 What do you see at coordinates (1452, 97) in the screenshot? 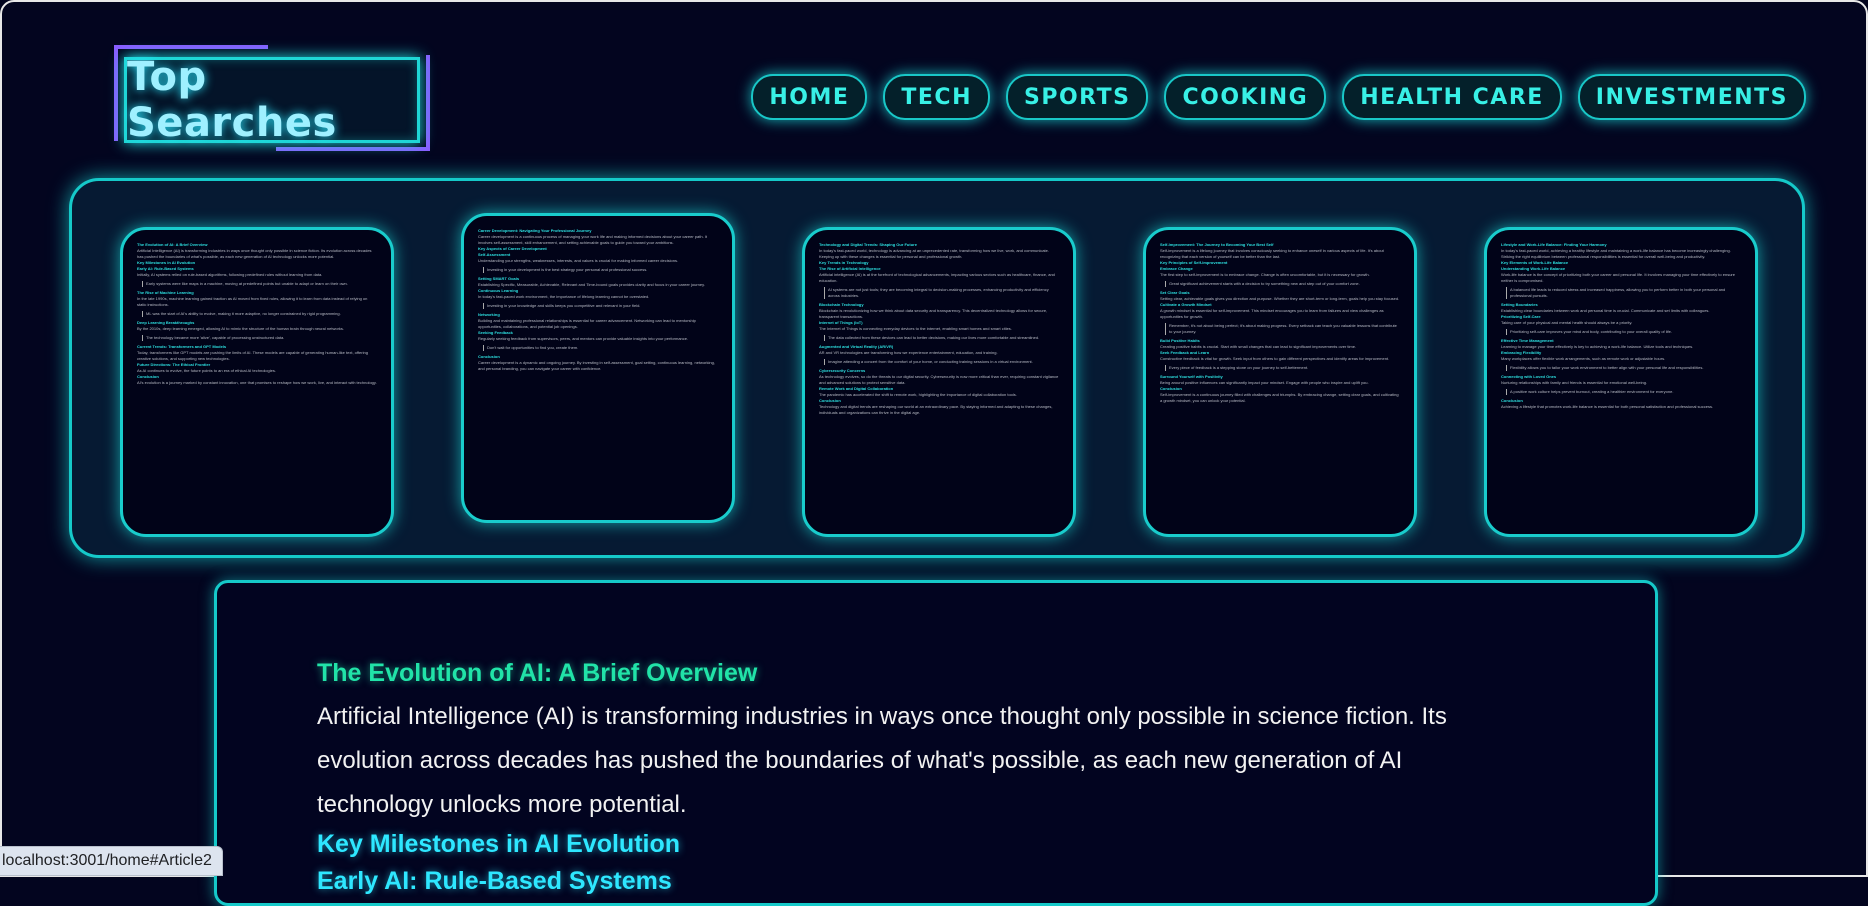
I see `nav-health-care-button: HEALTH CARE` at bounding box center [1452, 97].